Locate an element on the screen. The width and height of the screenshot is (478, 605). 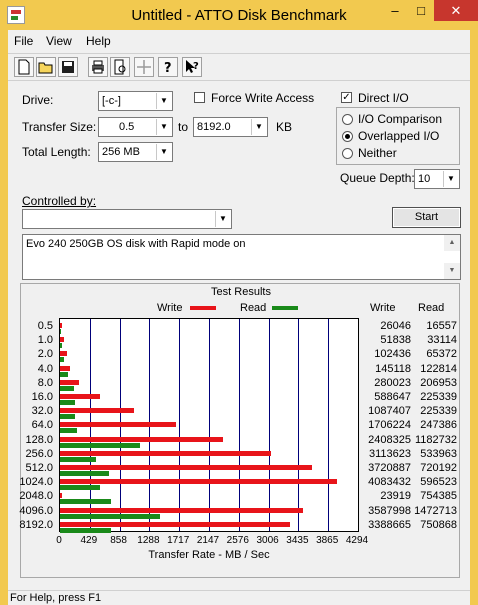
start-button: Start is located at coordinates (426, 217).